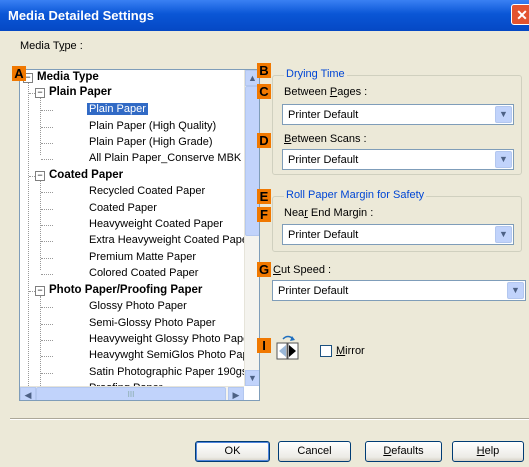 The image size is (529, 467). I want to click on defaults-button: Defaults, so click(403, 451).